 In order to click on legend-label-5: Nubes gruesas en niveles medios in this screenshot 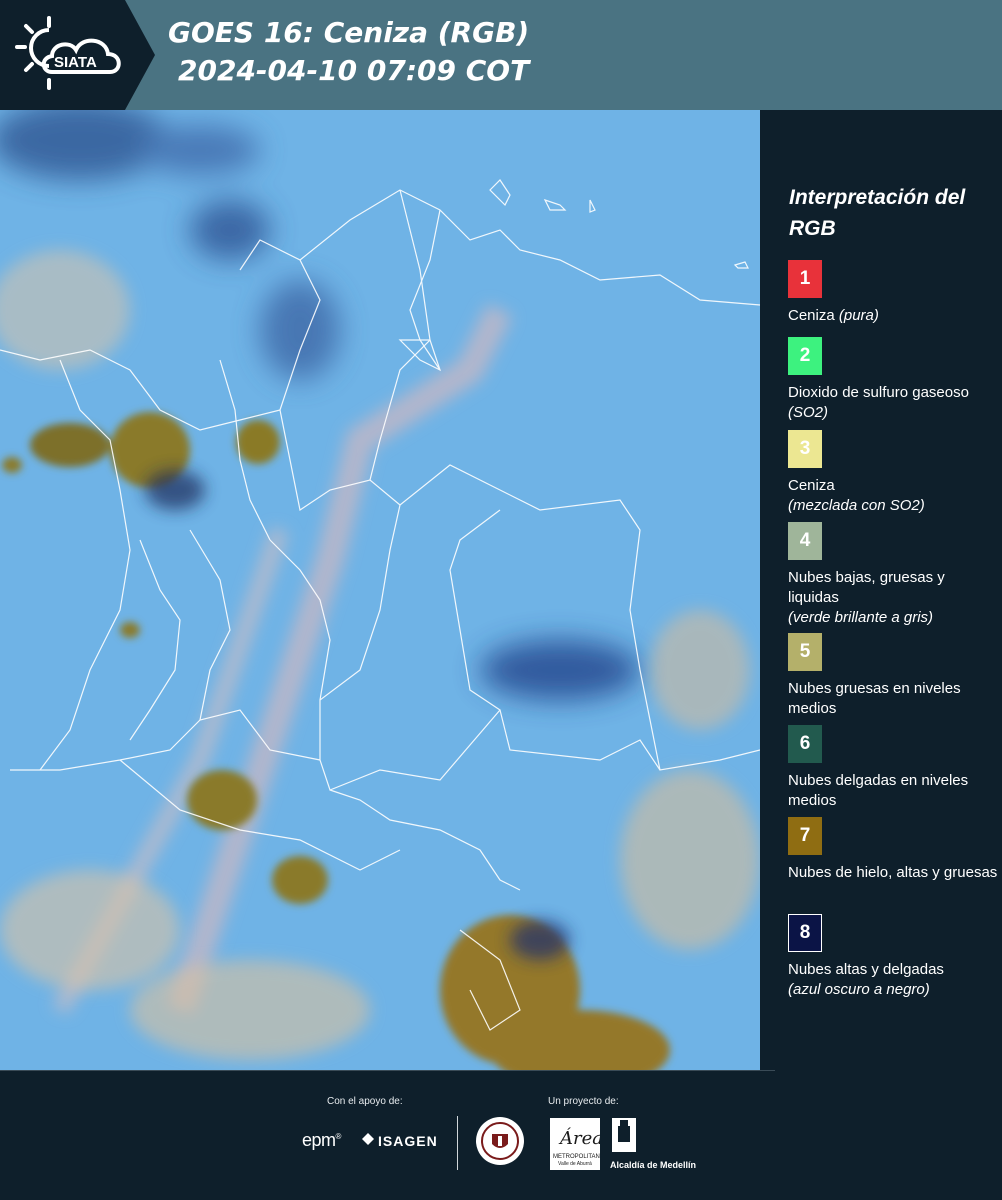, I will do `click(874, 698)`.